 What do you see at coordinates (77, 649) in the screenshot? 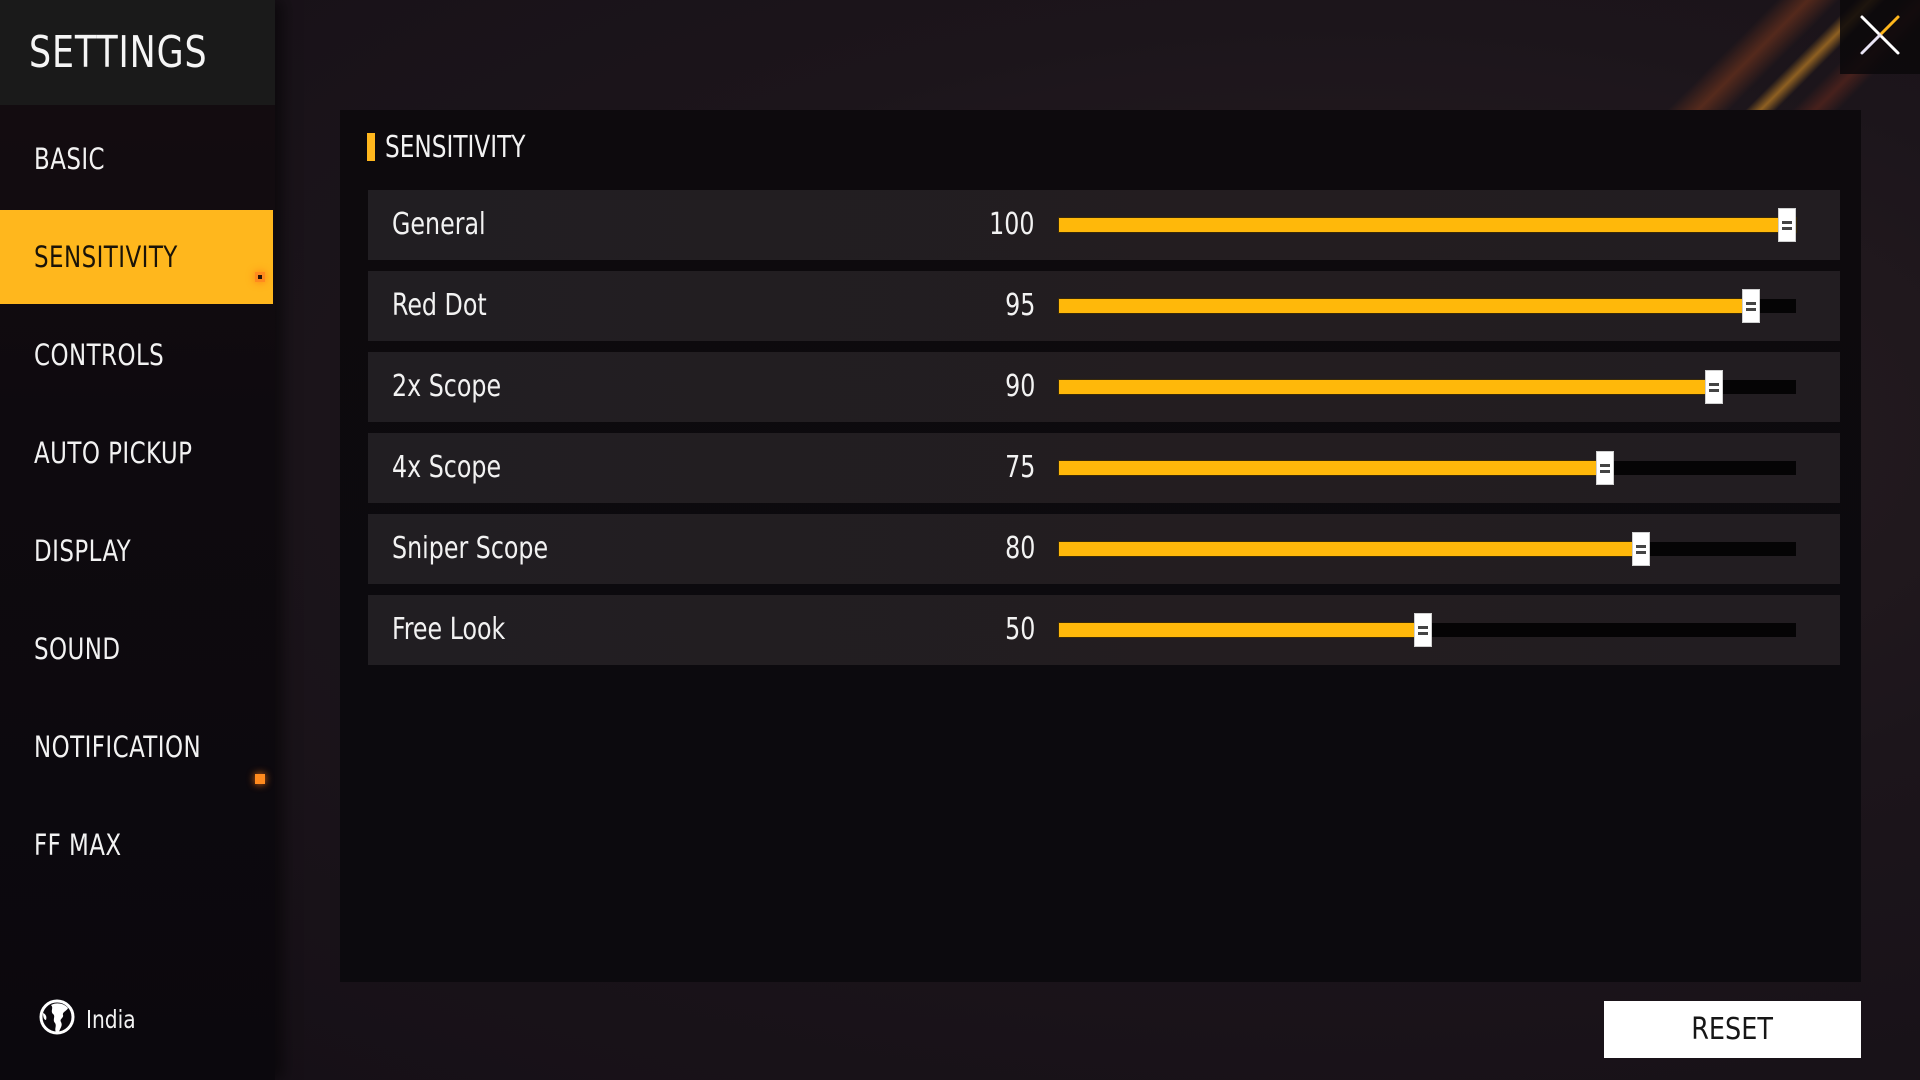
I see `nav-item-label: SOUND` at bounding box center [77, 649].